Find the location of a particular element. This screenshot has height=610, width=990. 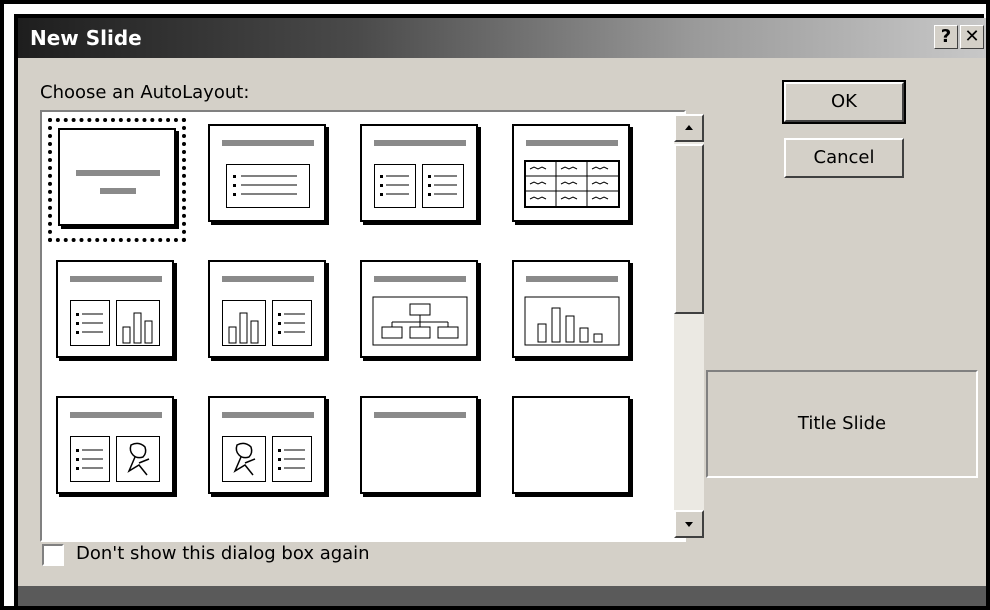

clip-art-and-text-layout-icon is located at coordinates (267, 445).